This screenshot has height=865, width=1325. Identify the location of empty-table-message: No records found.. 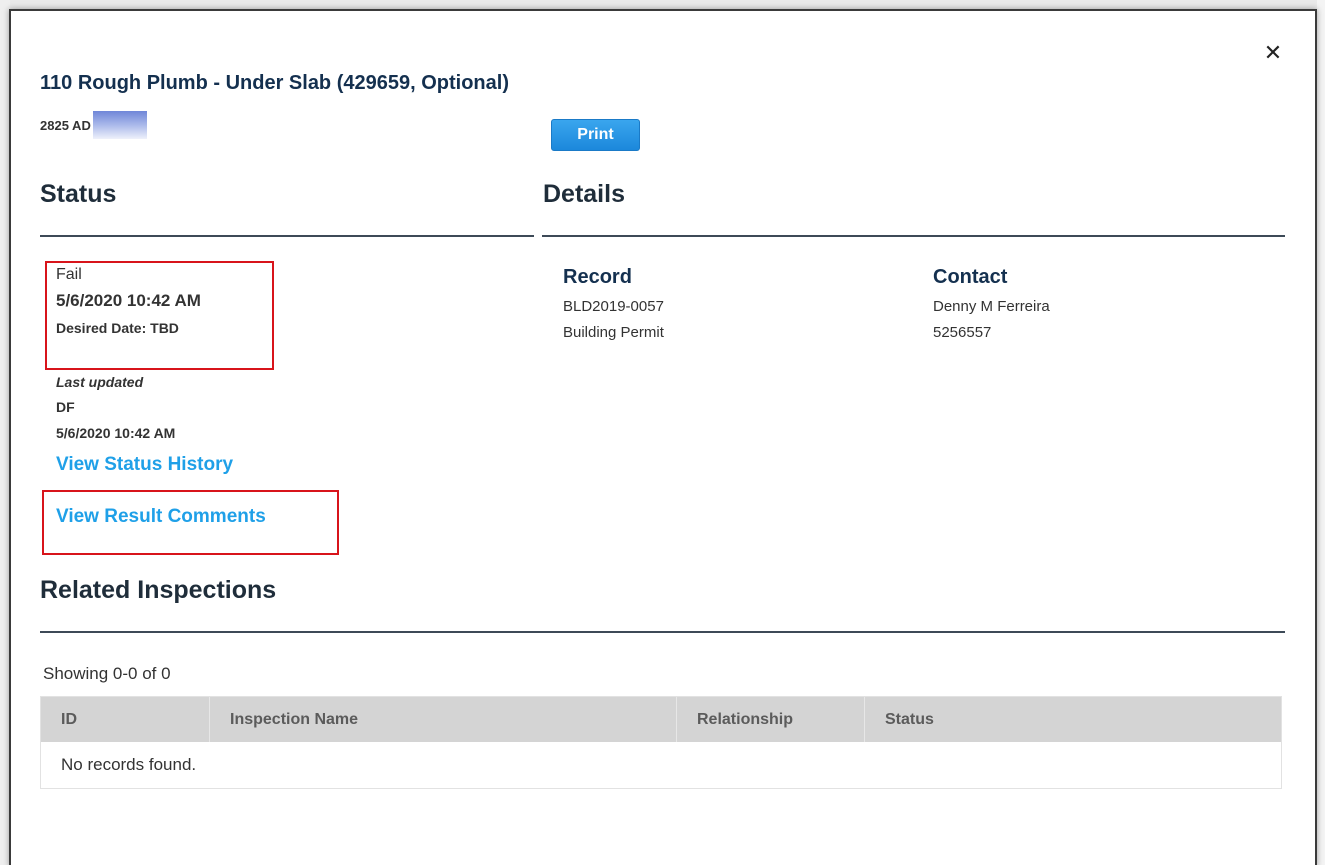
(129, 764).